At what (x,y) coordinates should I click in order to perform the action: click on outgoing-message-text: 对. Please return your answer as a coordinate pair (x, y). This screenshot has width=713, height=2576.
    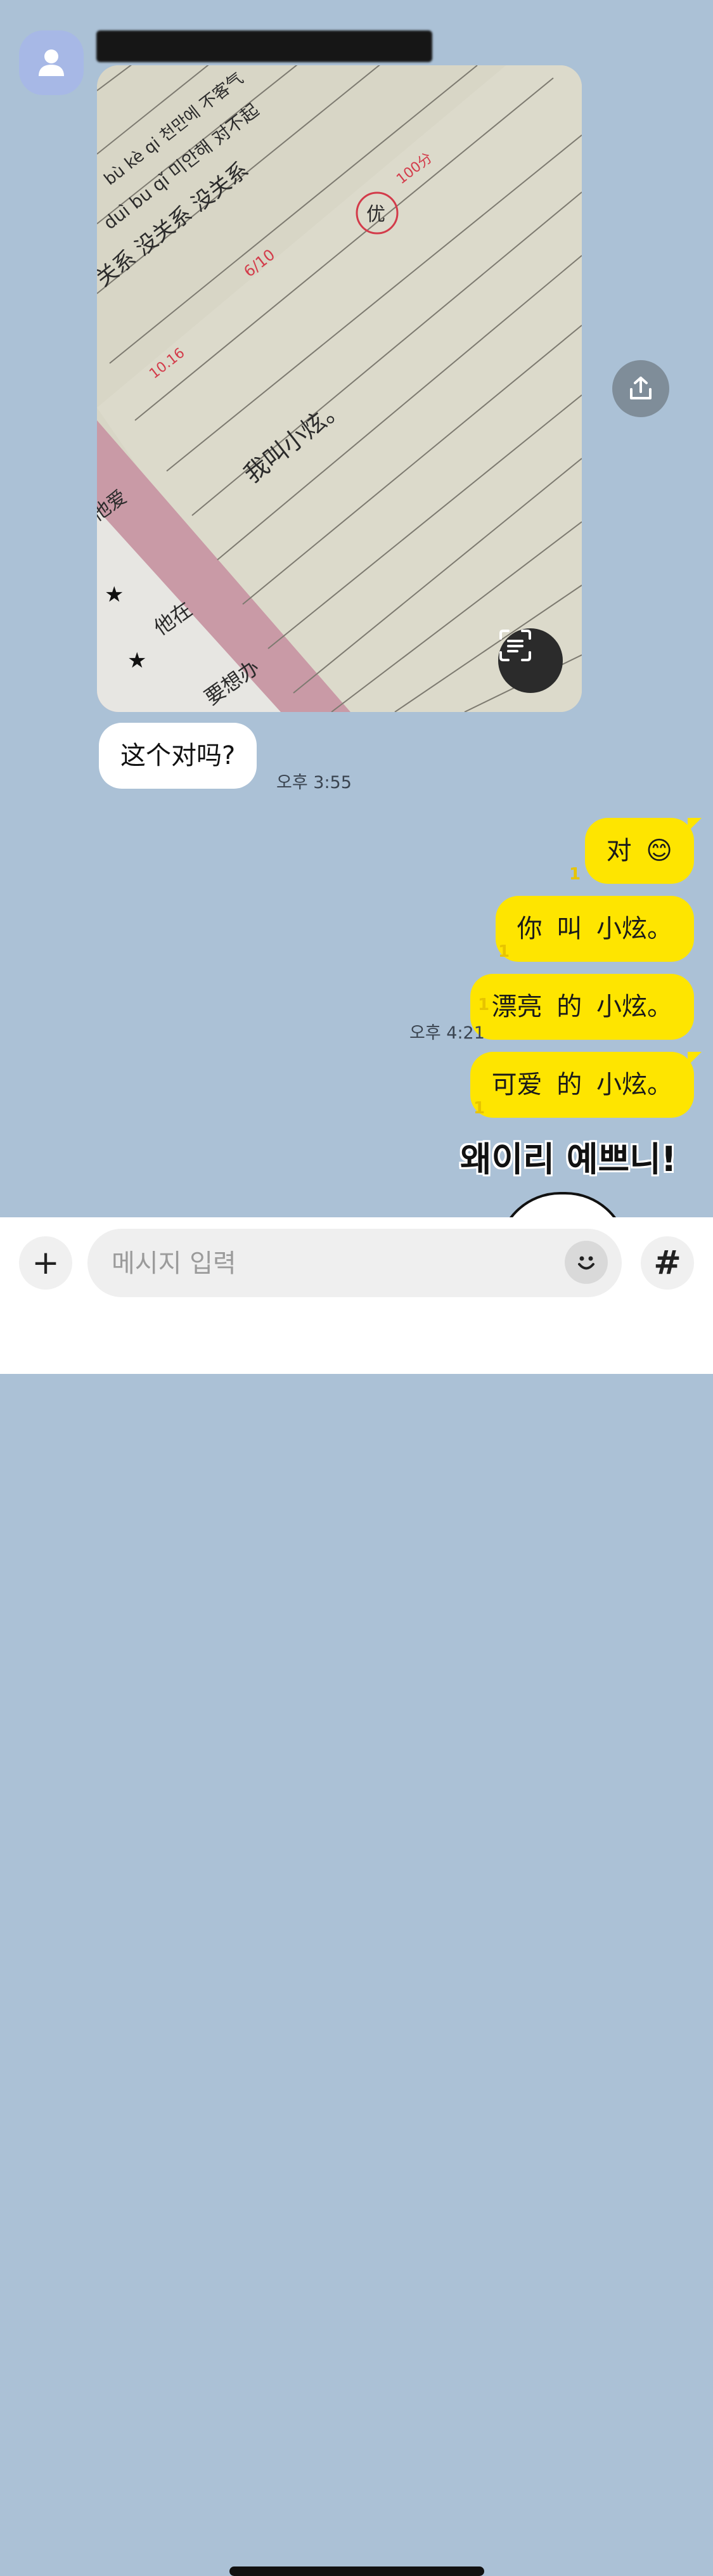
    Looking at the image, I should click on (619, 850).